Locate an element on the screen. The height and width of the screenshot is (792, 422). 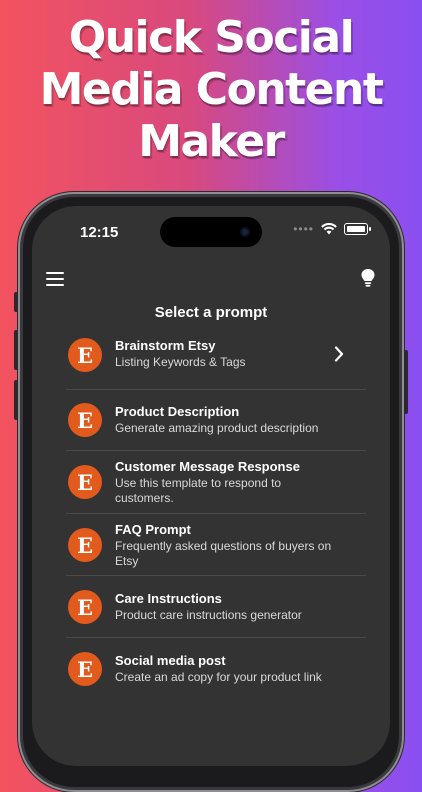
phone-volume-up-button is located at coordinates (16, 350).